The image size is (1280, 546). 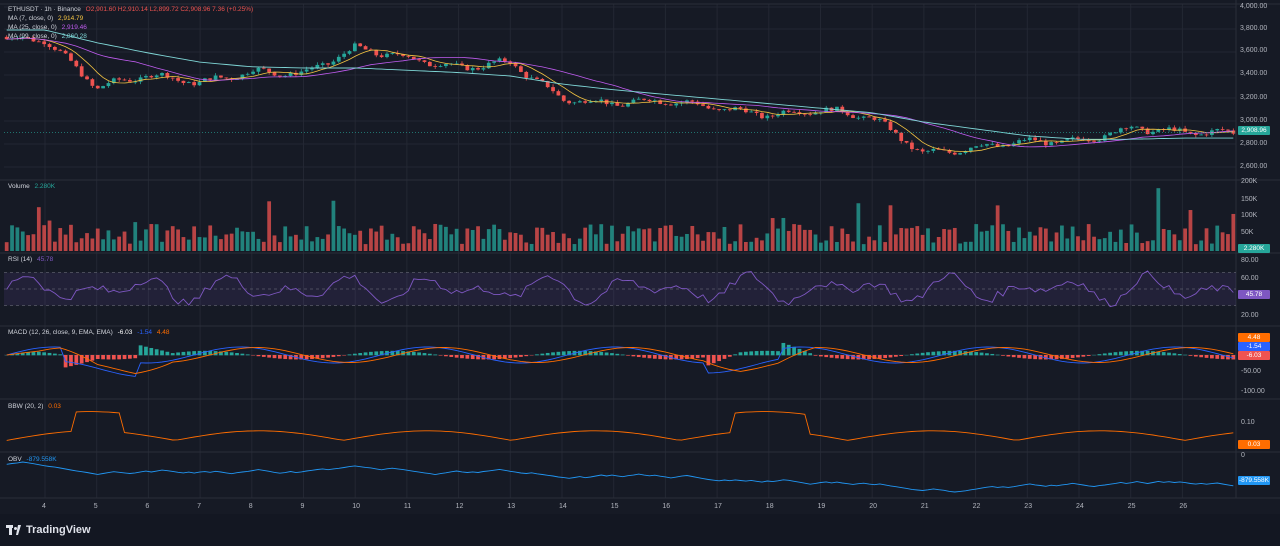 What do you see at coordinates (1254, 73) in the screenshot?
I see `price-tick: 3,400.00` at bounding box center [1254, 73].